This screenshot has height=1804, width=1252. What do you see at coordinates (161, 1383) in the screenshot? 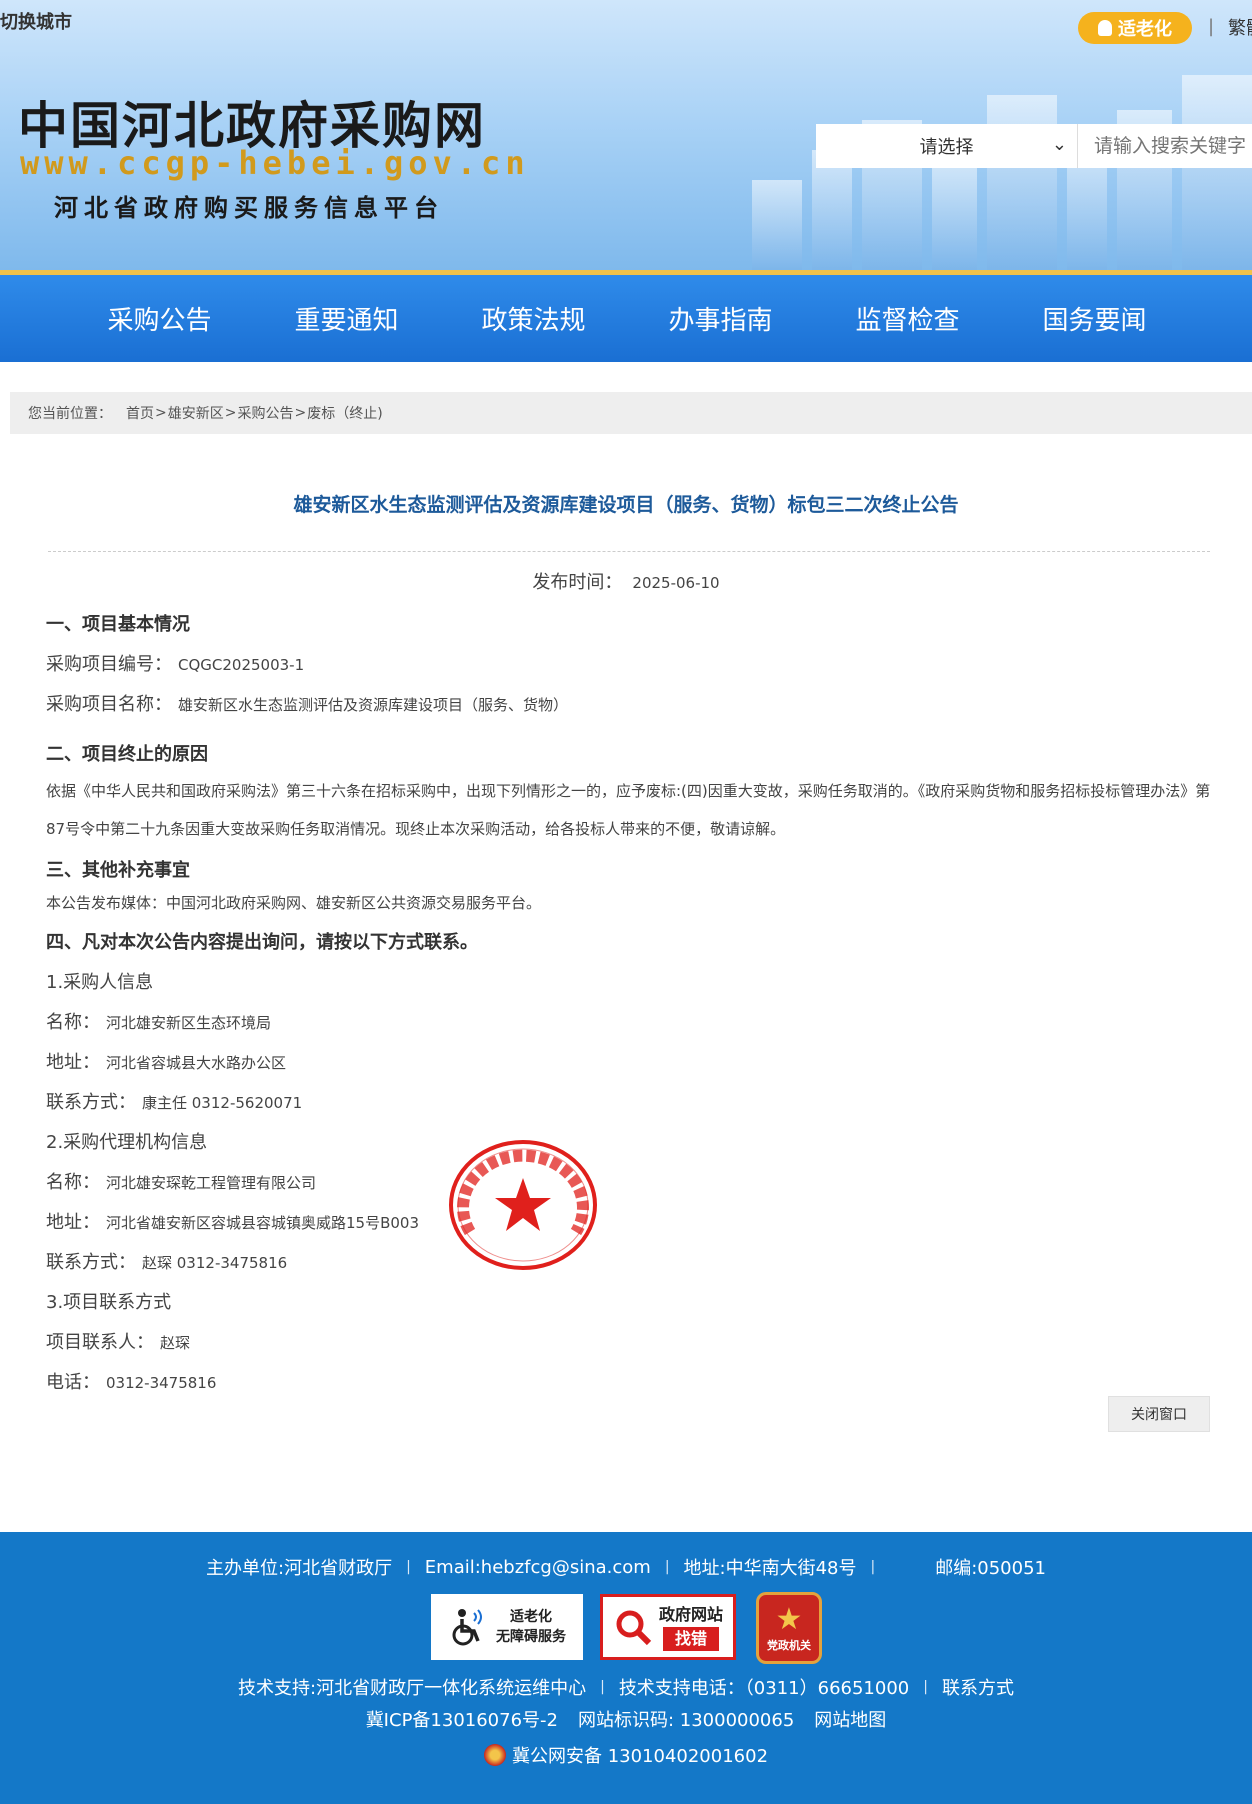
I see `phone-number: 0312-3475816` at bounding box center [161, 1383].